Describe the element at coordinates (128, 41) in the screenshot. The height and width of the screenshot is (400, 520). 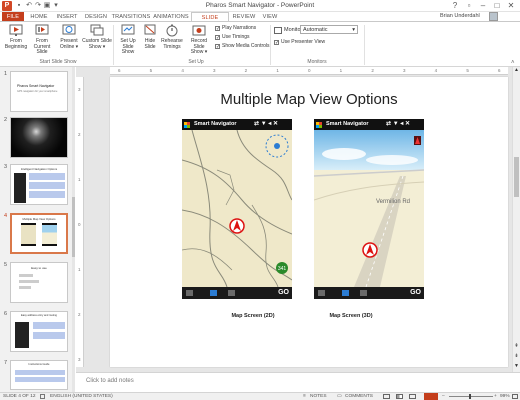
I see `set-up-slide-show-button: Set Up Slide Show` at that location.